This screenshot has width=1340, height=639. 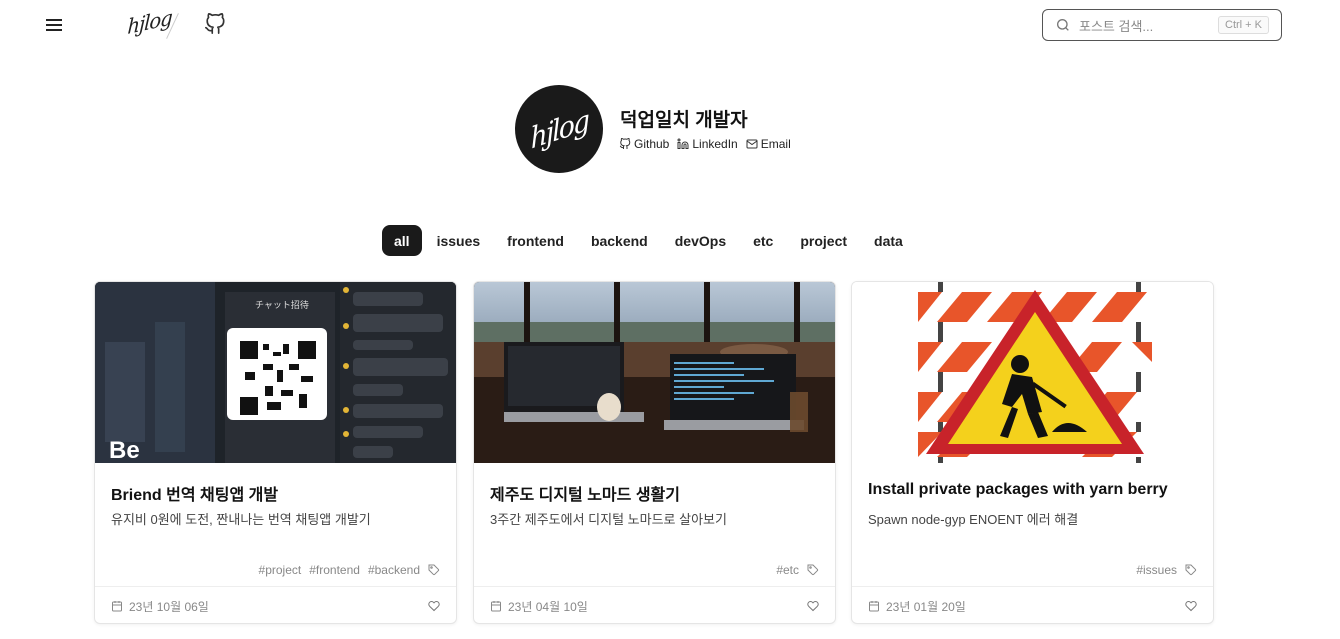 I want to click on tab-issues: issues, so click(x=459, y=240).